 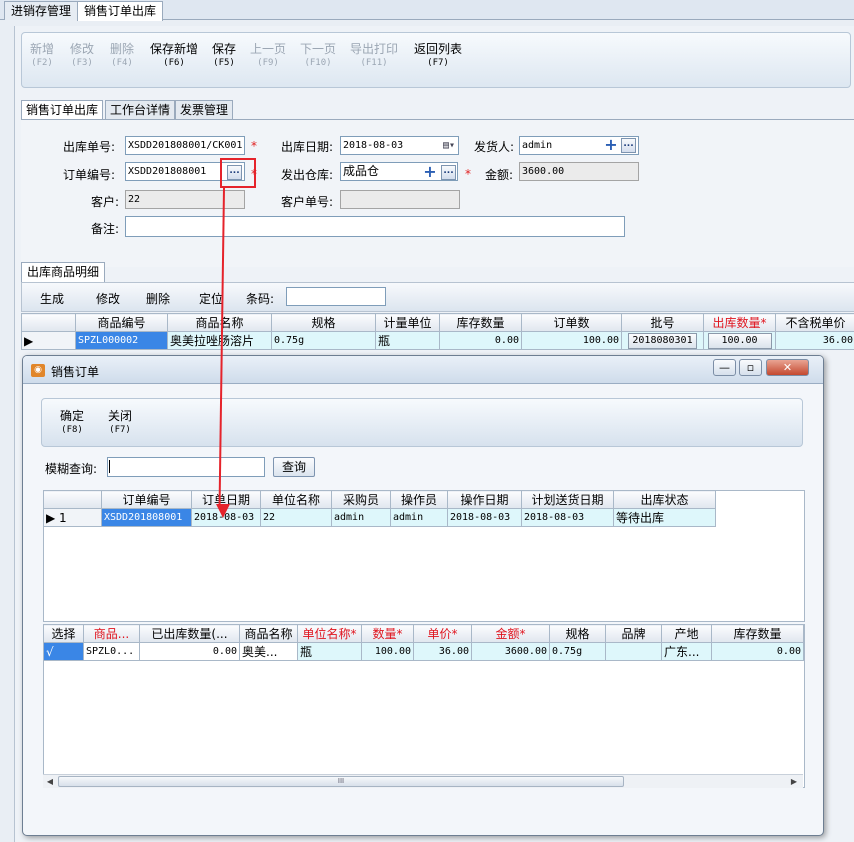 What do you see at coordinates (186, 467) in the screenshot?
I see `fuzzy-search-input` at bounding box center [186, 467].